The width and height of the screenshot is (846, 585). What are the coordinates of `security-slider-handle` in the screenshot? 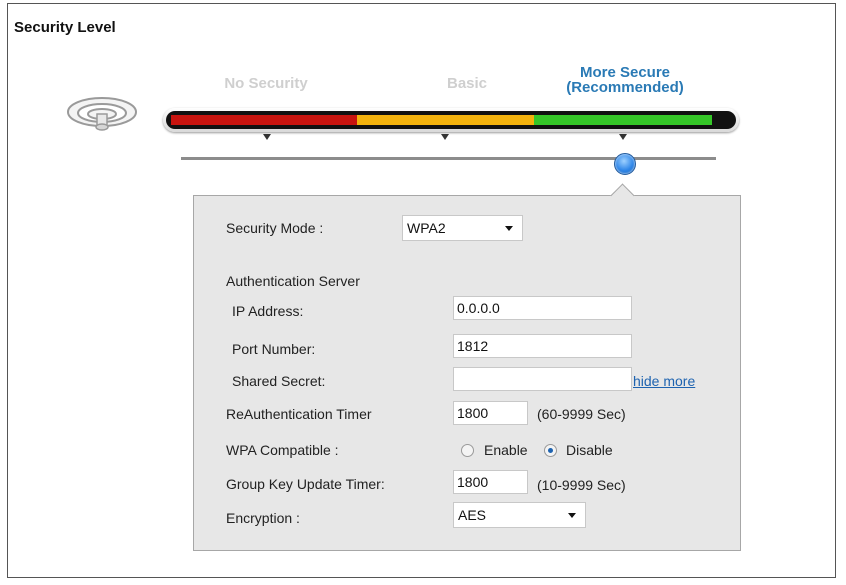 It's located at (625, 164).